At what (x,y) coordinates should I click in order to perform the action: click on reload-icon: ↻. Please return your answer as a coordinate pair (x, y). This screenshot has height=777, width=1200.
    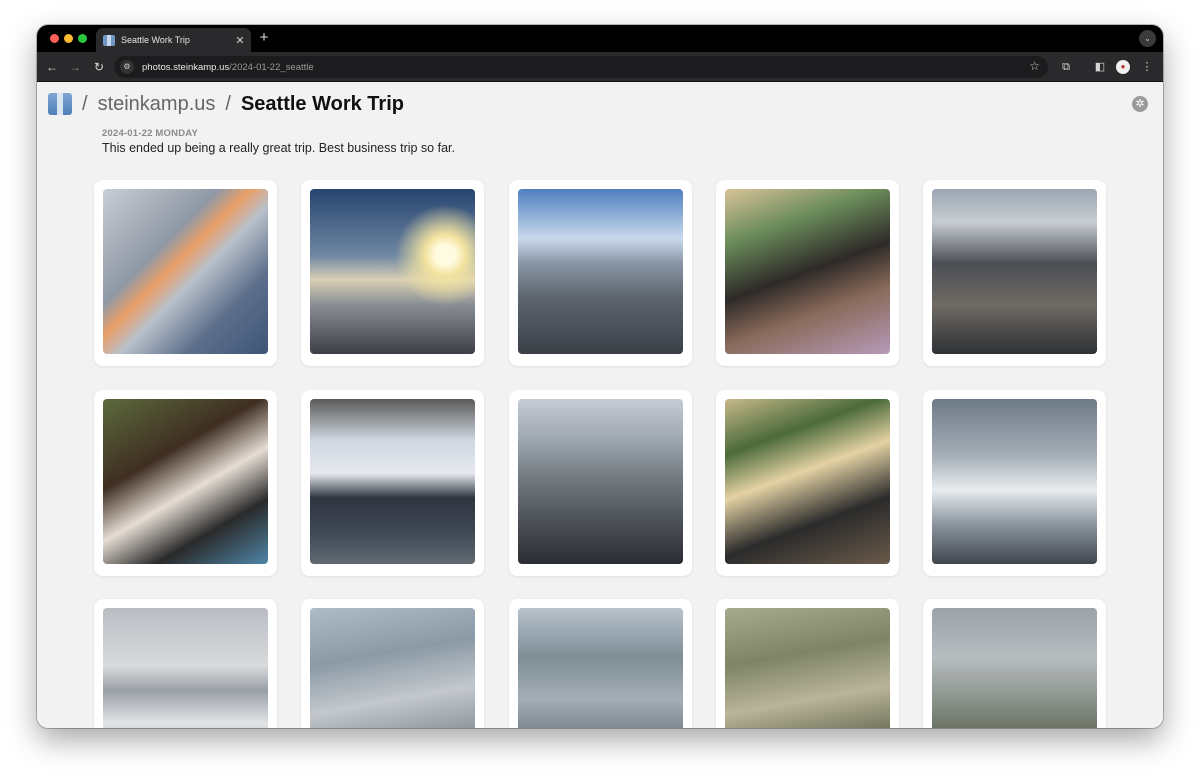
    Looking at the image, I should click on (99, 67).